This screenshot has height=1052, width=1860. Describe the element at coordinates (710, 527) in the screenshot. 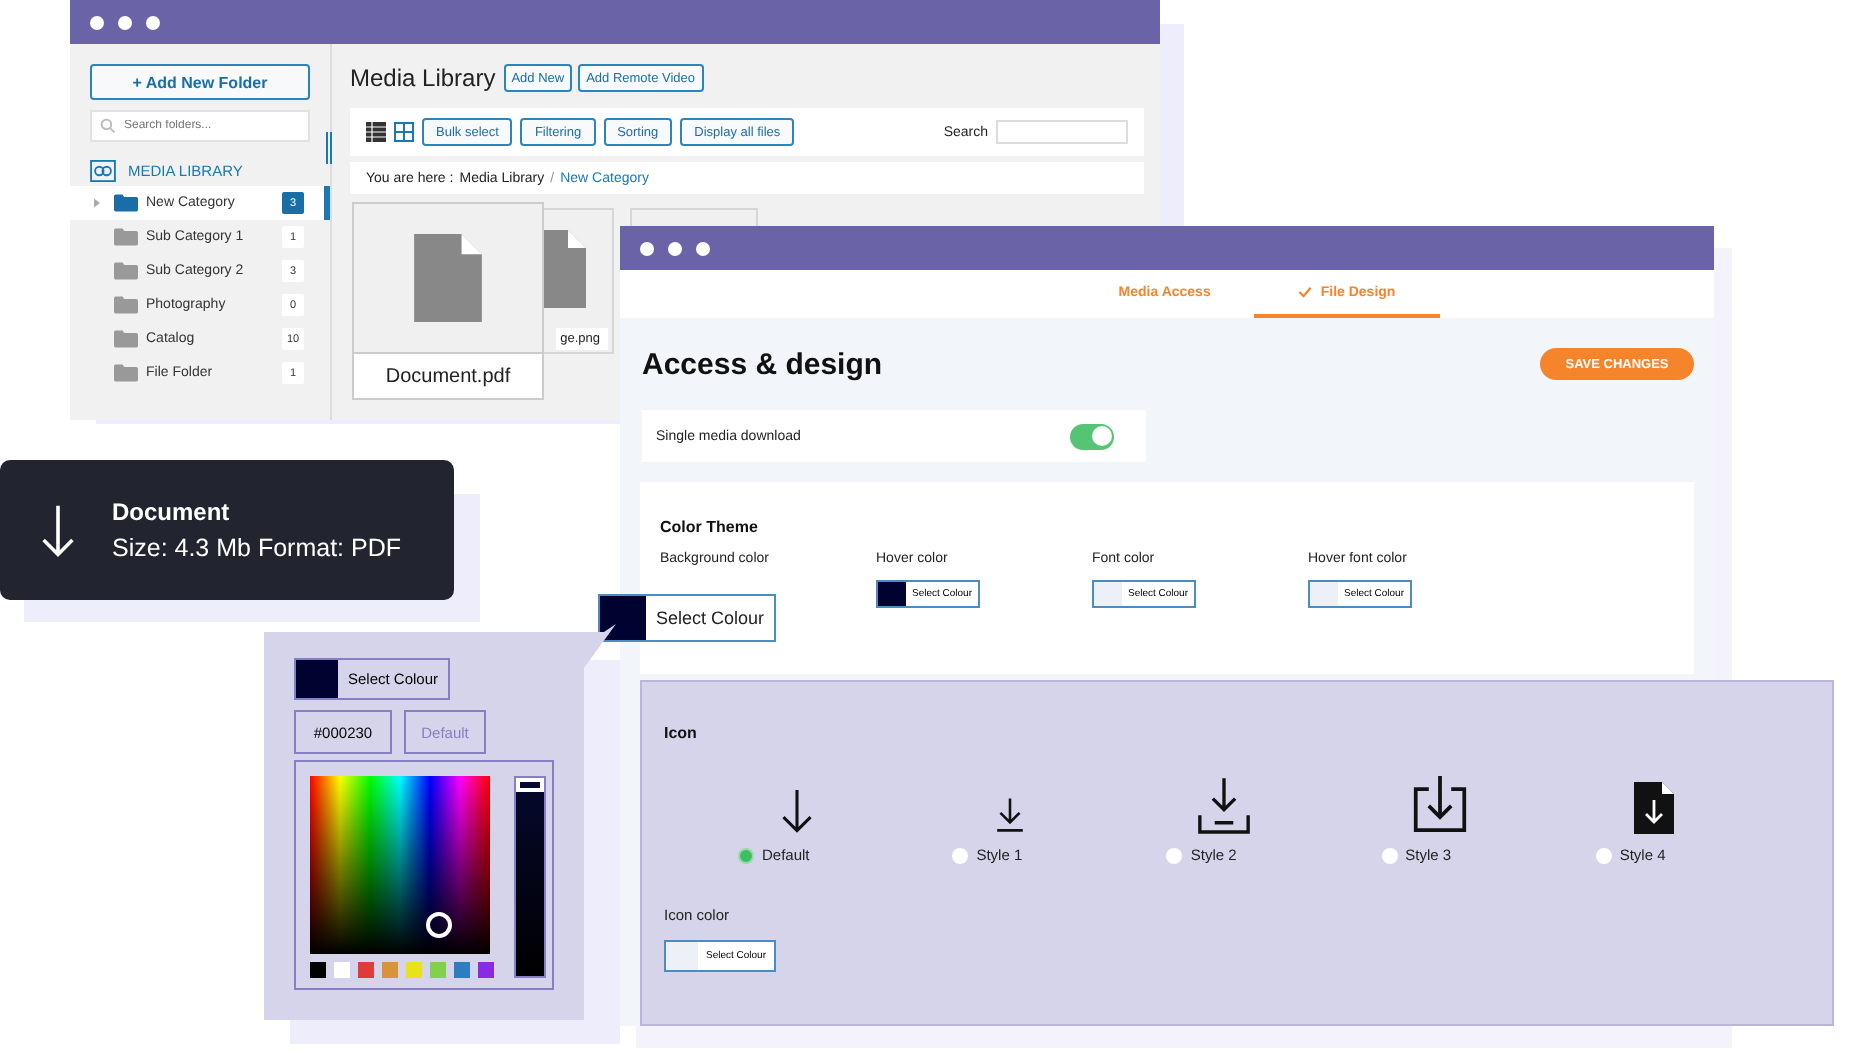

I see `section-title: Color Theme` at that location.